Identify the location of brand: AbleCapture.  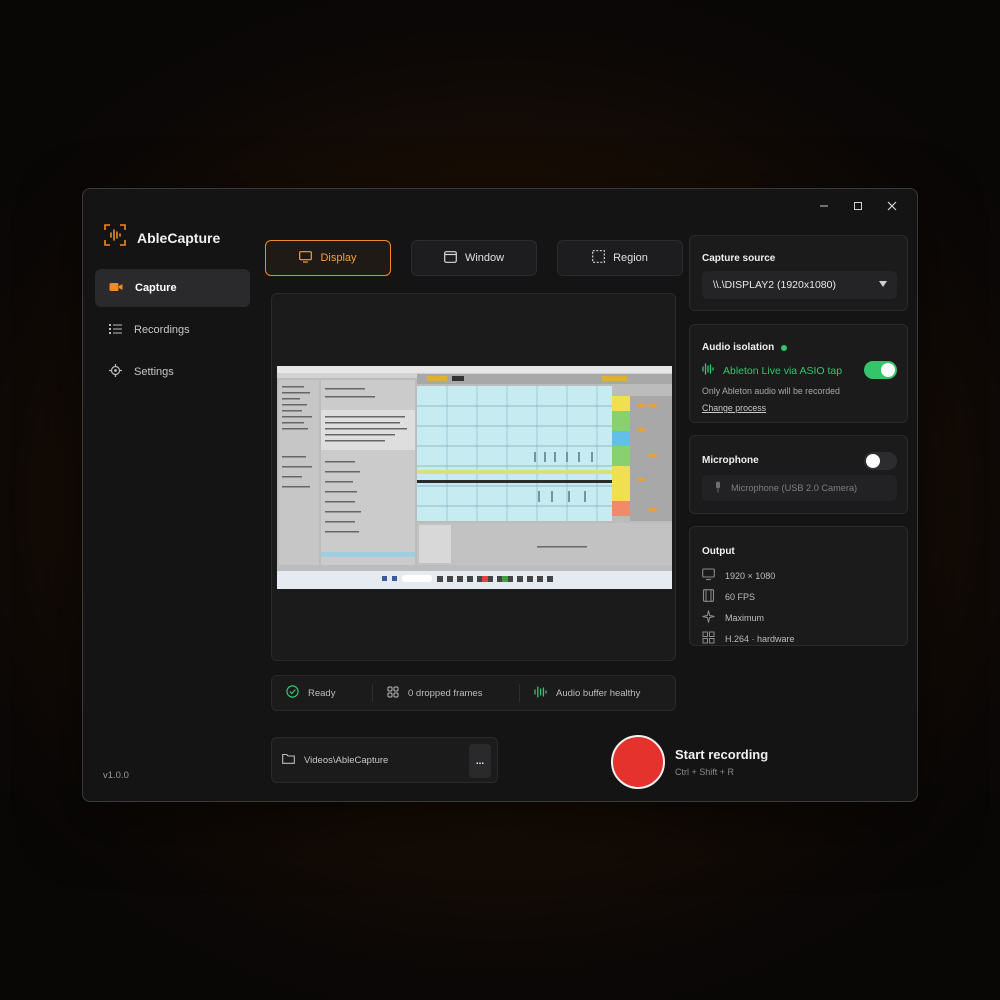
(161, 237).